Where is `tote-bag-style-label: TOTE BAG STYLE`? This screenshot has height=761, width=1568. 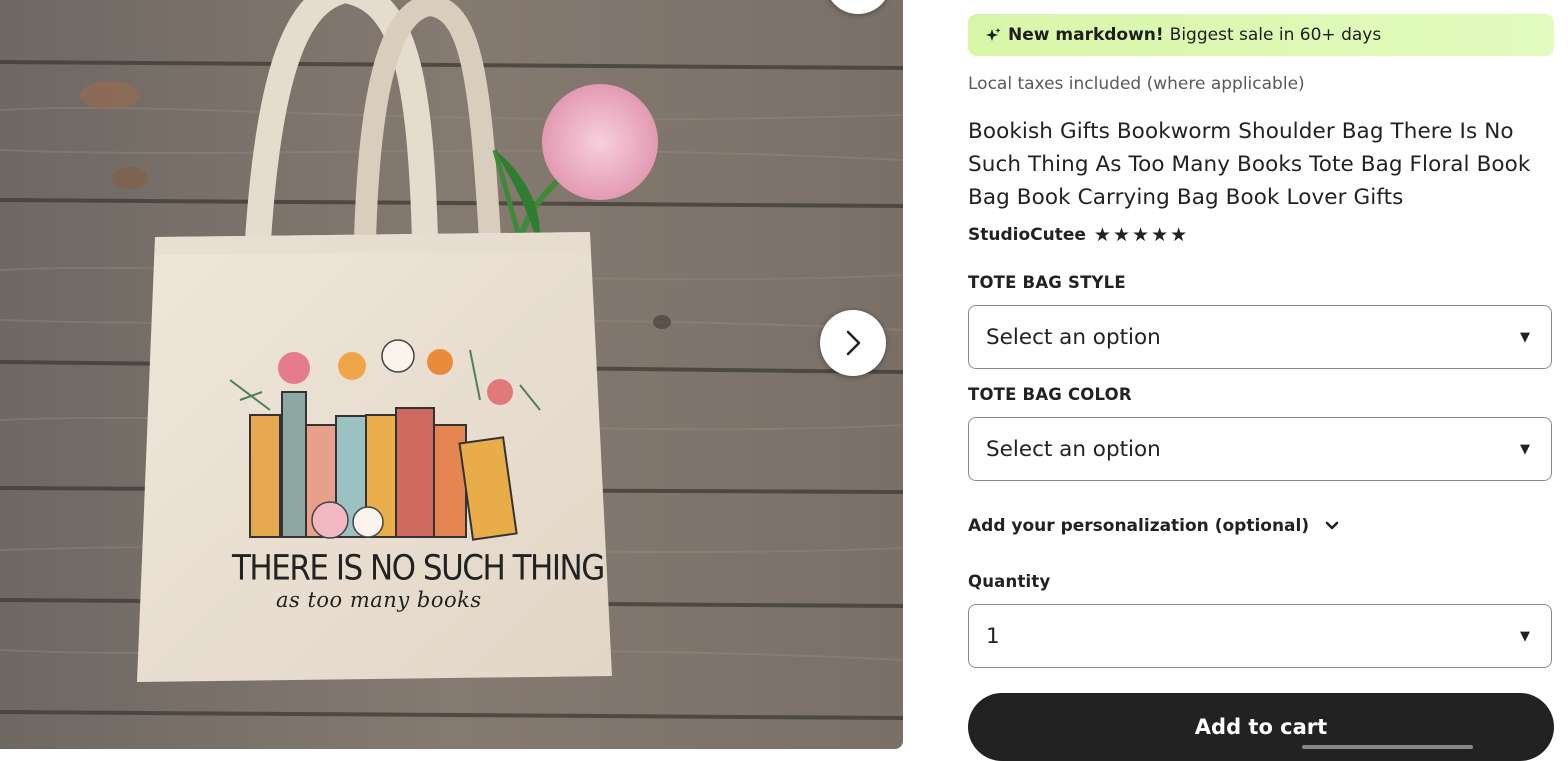 tote-bag-style-label: TOTE BAG STYLE is located at coordinates (1047, 282).